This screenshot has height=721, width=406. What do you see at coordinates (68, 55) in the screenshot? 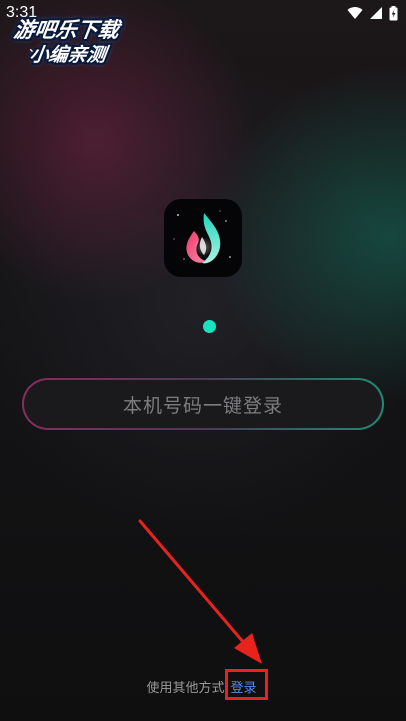
I see `watermark-line2: 小编亲测` at bounding box center [68, 55].